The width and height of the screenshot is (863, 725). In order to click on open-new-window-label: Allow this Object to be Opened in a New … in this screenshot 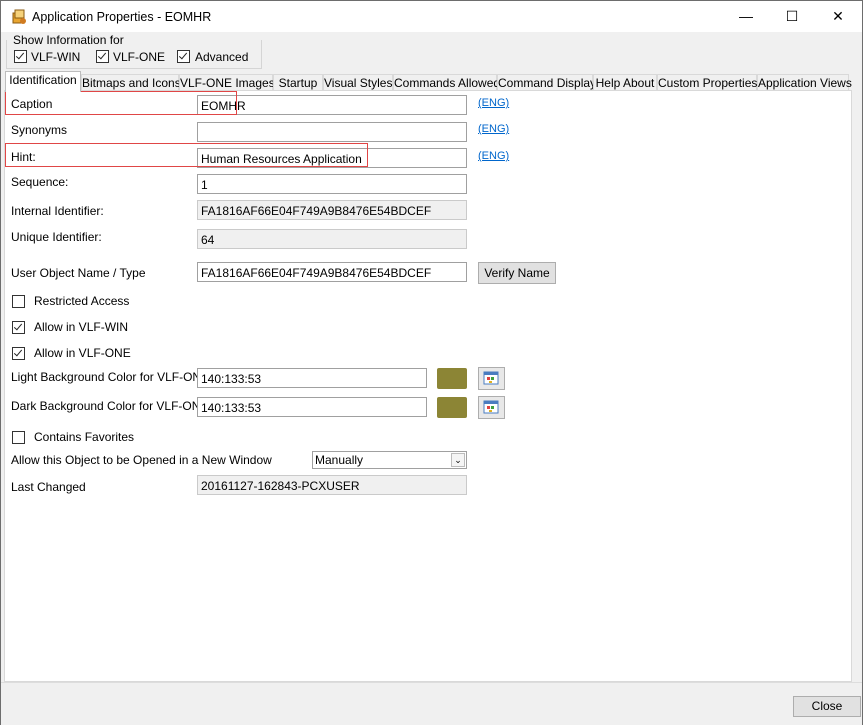, I will do `click(141, 460)`.